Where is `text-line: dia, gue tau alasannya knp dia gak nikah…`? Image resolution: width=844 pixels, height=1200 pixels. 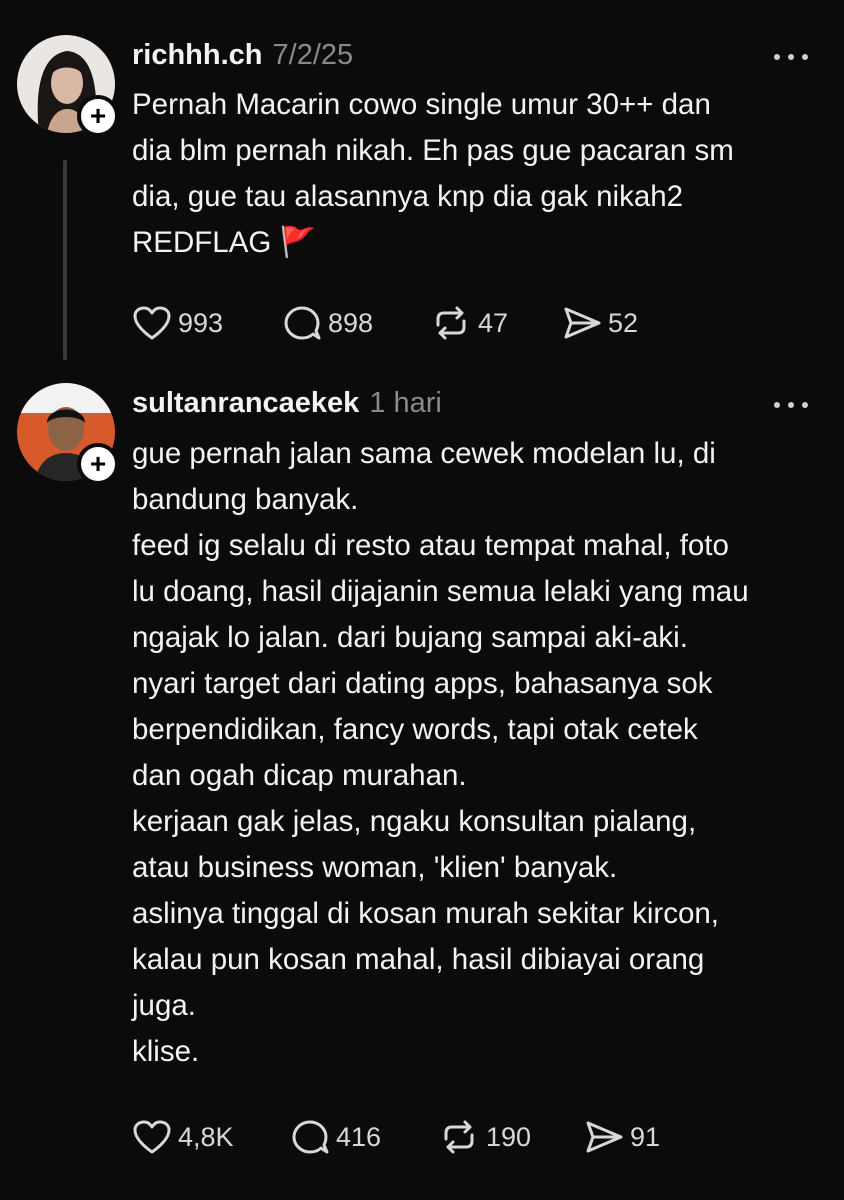 text-line: dia, gue tau alasannya knp dia gak nikah… is located at coordinates (408, 196).